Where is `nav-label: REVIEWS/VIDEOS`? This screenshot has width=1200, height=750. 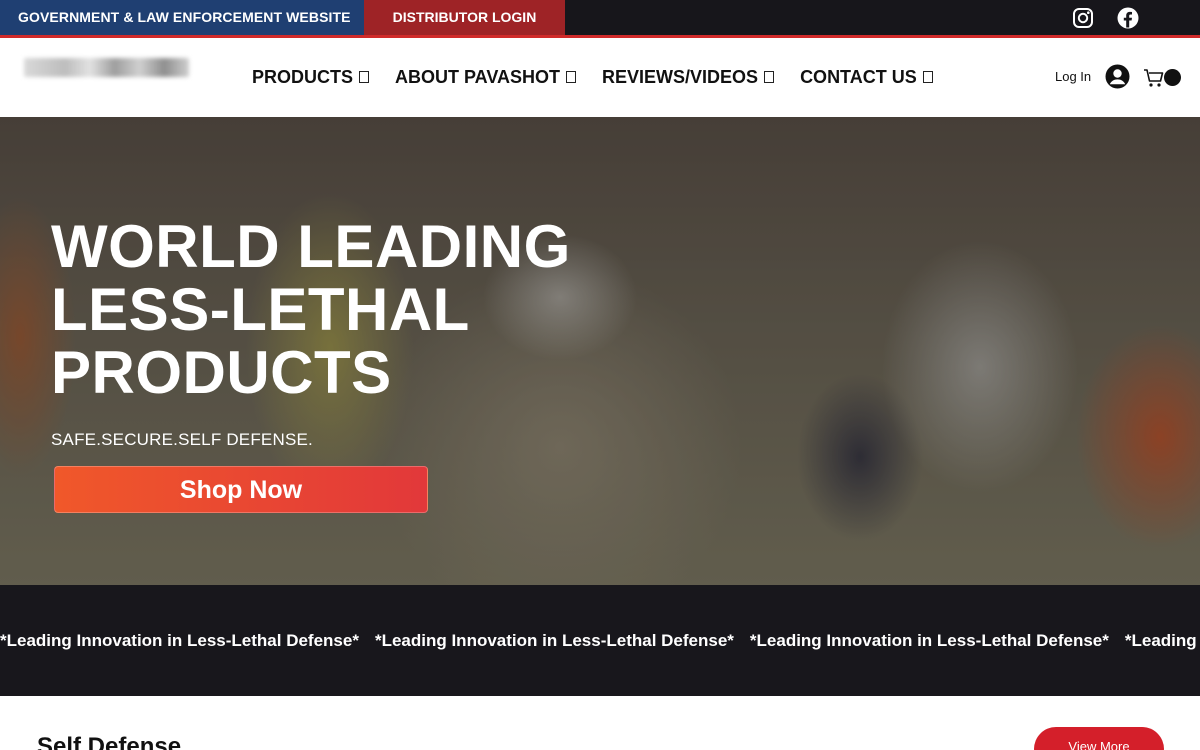
nav-label: REVIEWS/VIDEOS is located at coordinates (680, 76).